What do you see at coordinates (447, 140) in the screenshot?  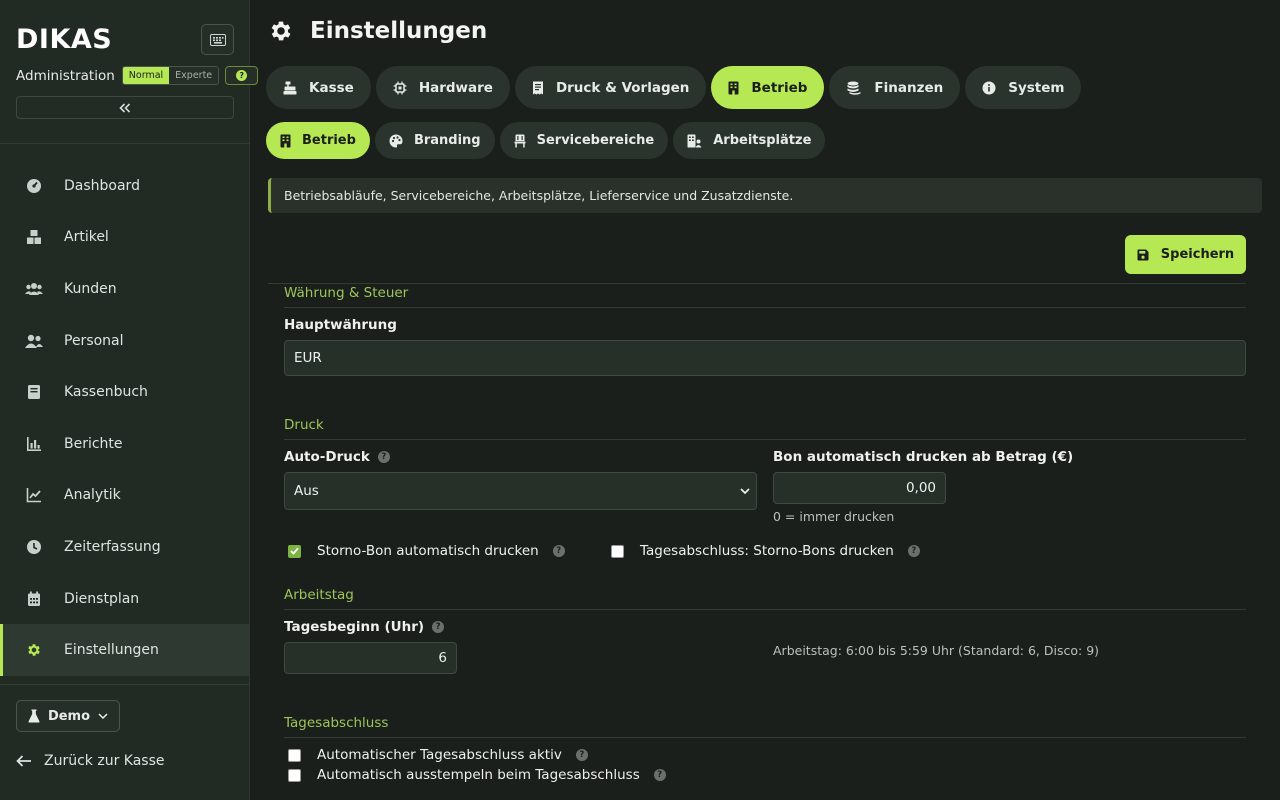 I see `subtab-label: Branding` at bounding box center [447, 140].